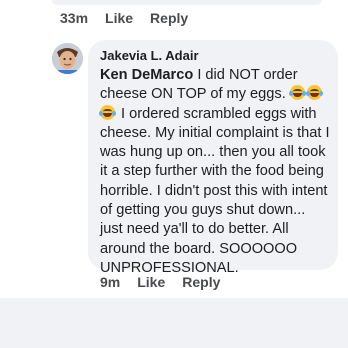 This screenshot has width=348, height=348. What do you see at coordinates (149, 55) in the screenshot?
I see `comment-author: Jakevia L. Adair` at bounding box center [149, 55].